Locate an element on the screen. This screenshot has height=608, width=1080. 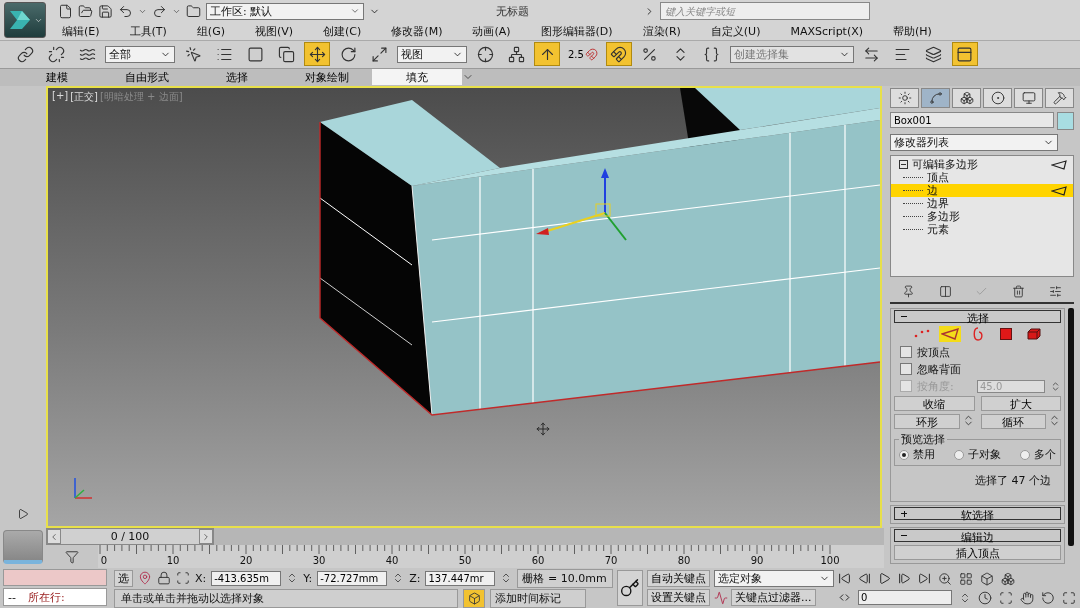
next-frame-button is located at coordinates (206, 536).